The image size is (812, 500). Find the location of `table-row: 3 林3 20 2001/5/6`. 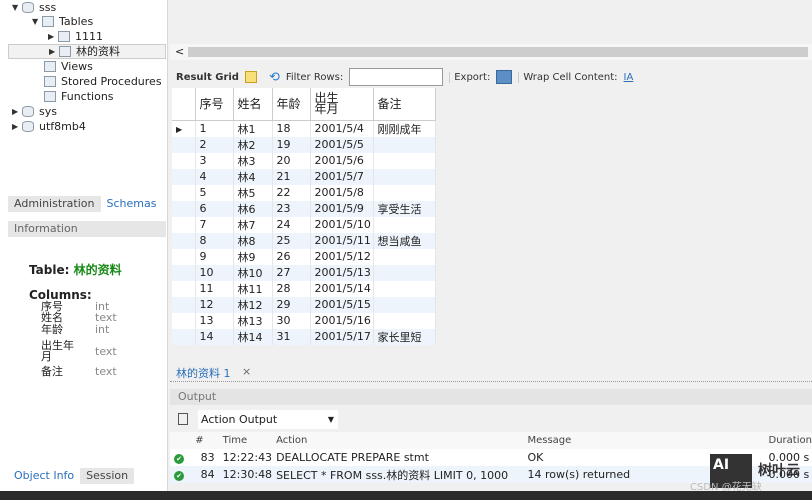

table-row: 3 林3 20 2001/5/6 is located at coordinates (304, 160).